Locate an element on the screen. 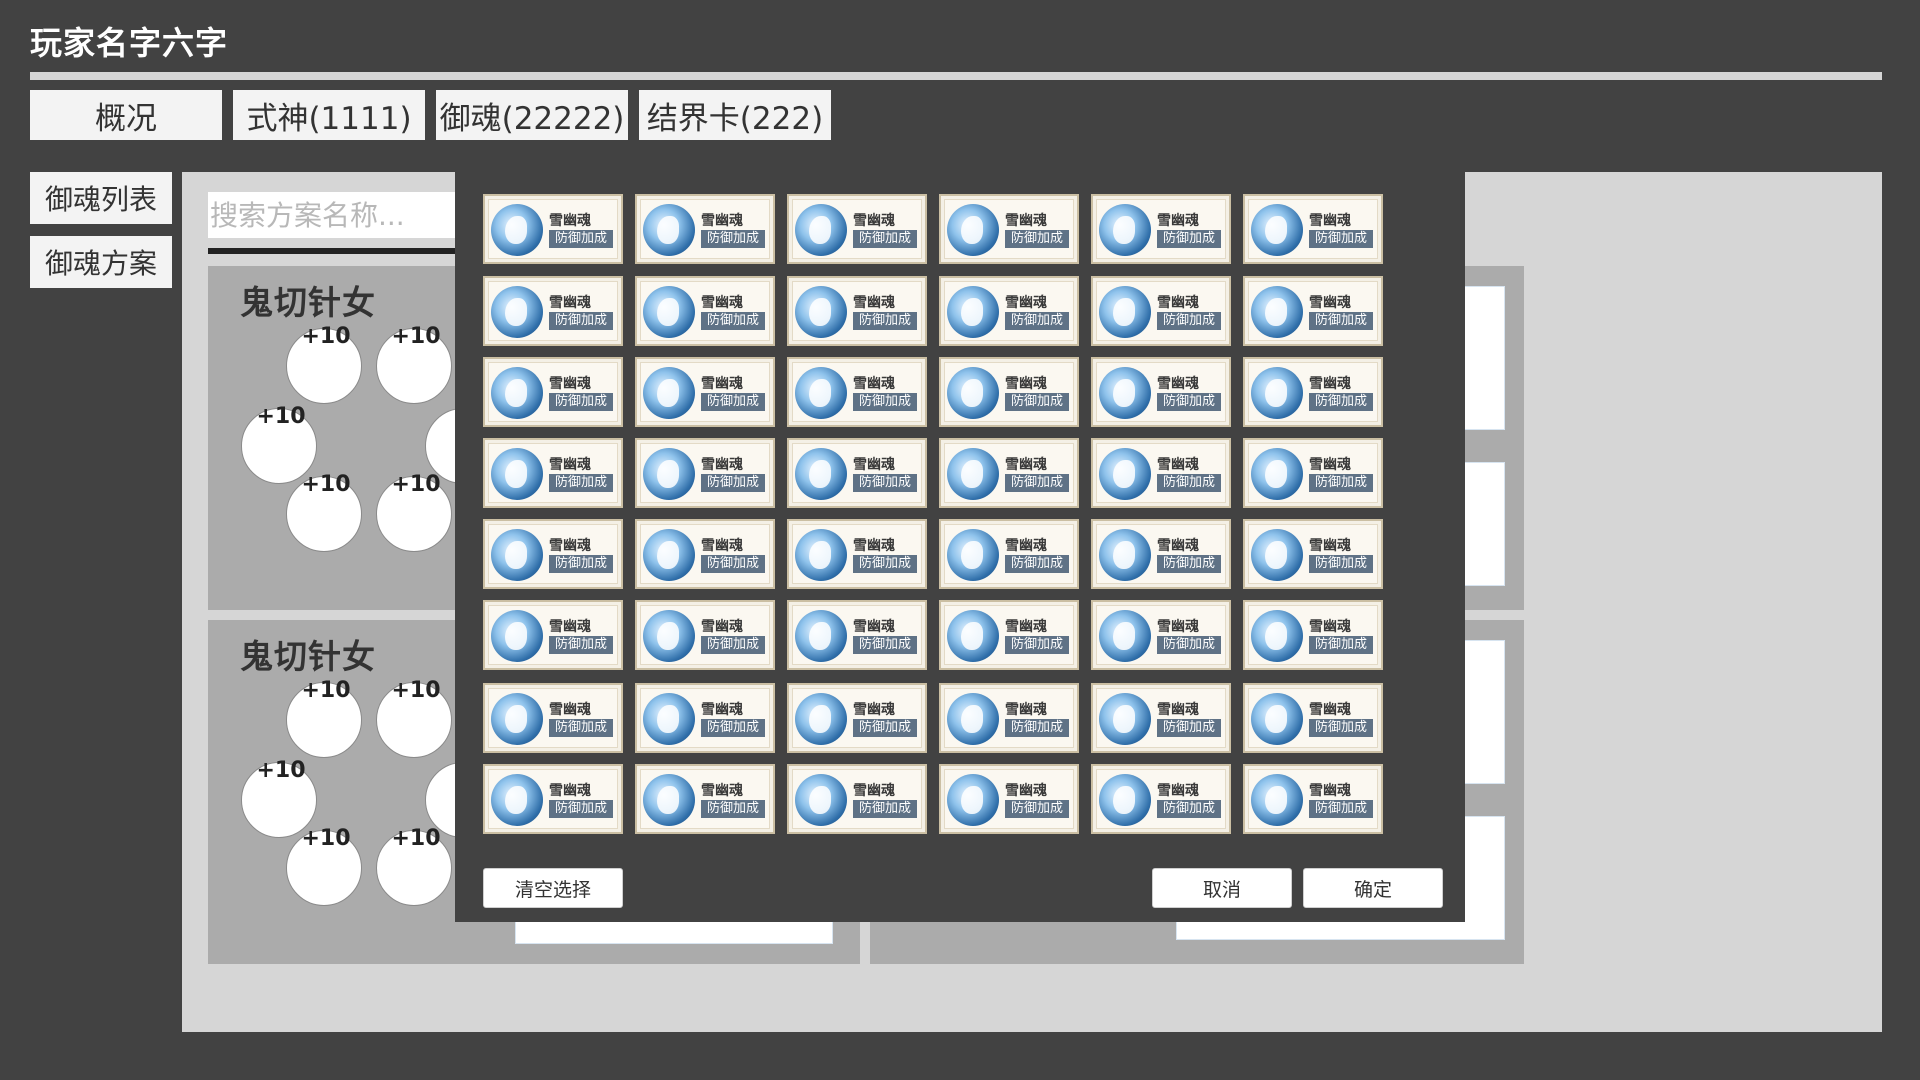  player-name: 玩家名字六字 is located at coordinates (129, 43).